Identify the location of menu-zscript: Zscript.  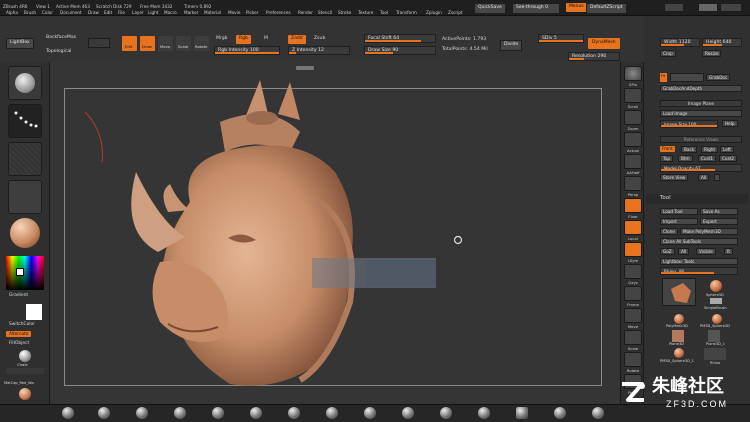
(455, 12).